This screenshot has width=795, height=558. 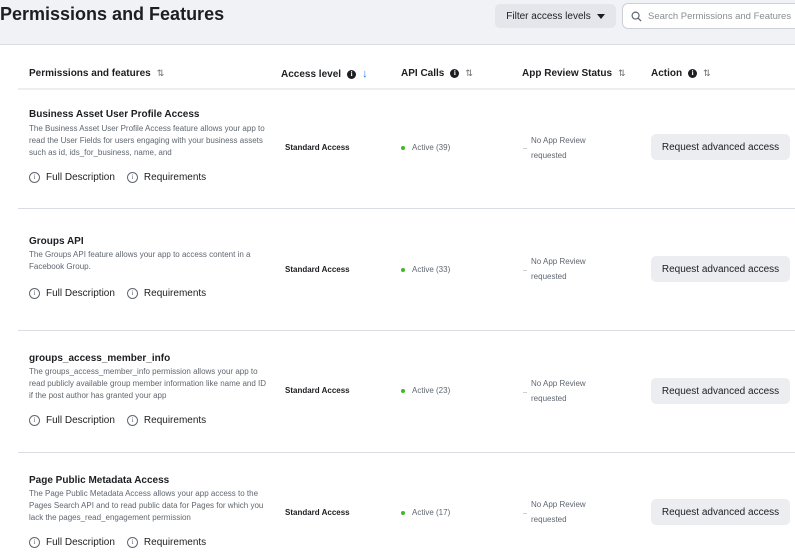 What do you see at coordinates (99, 480) in the screenshot?
I see `permission-title: Page Public Metadata Access` at bounding box center [99, 480].